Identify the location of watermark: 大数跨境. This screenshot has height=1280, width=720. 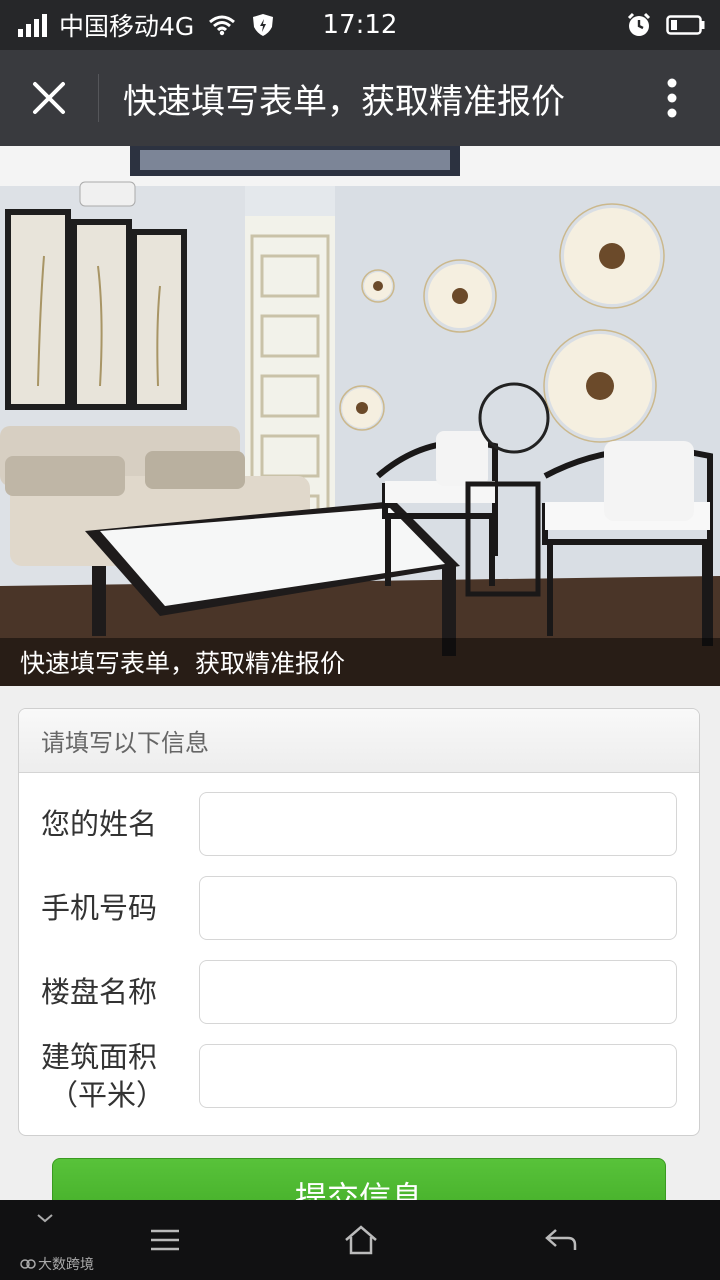
(57, 1264).